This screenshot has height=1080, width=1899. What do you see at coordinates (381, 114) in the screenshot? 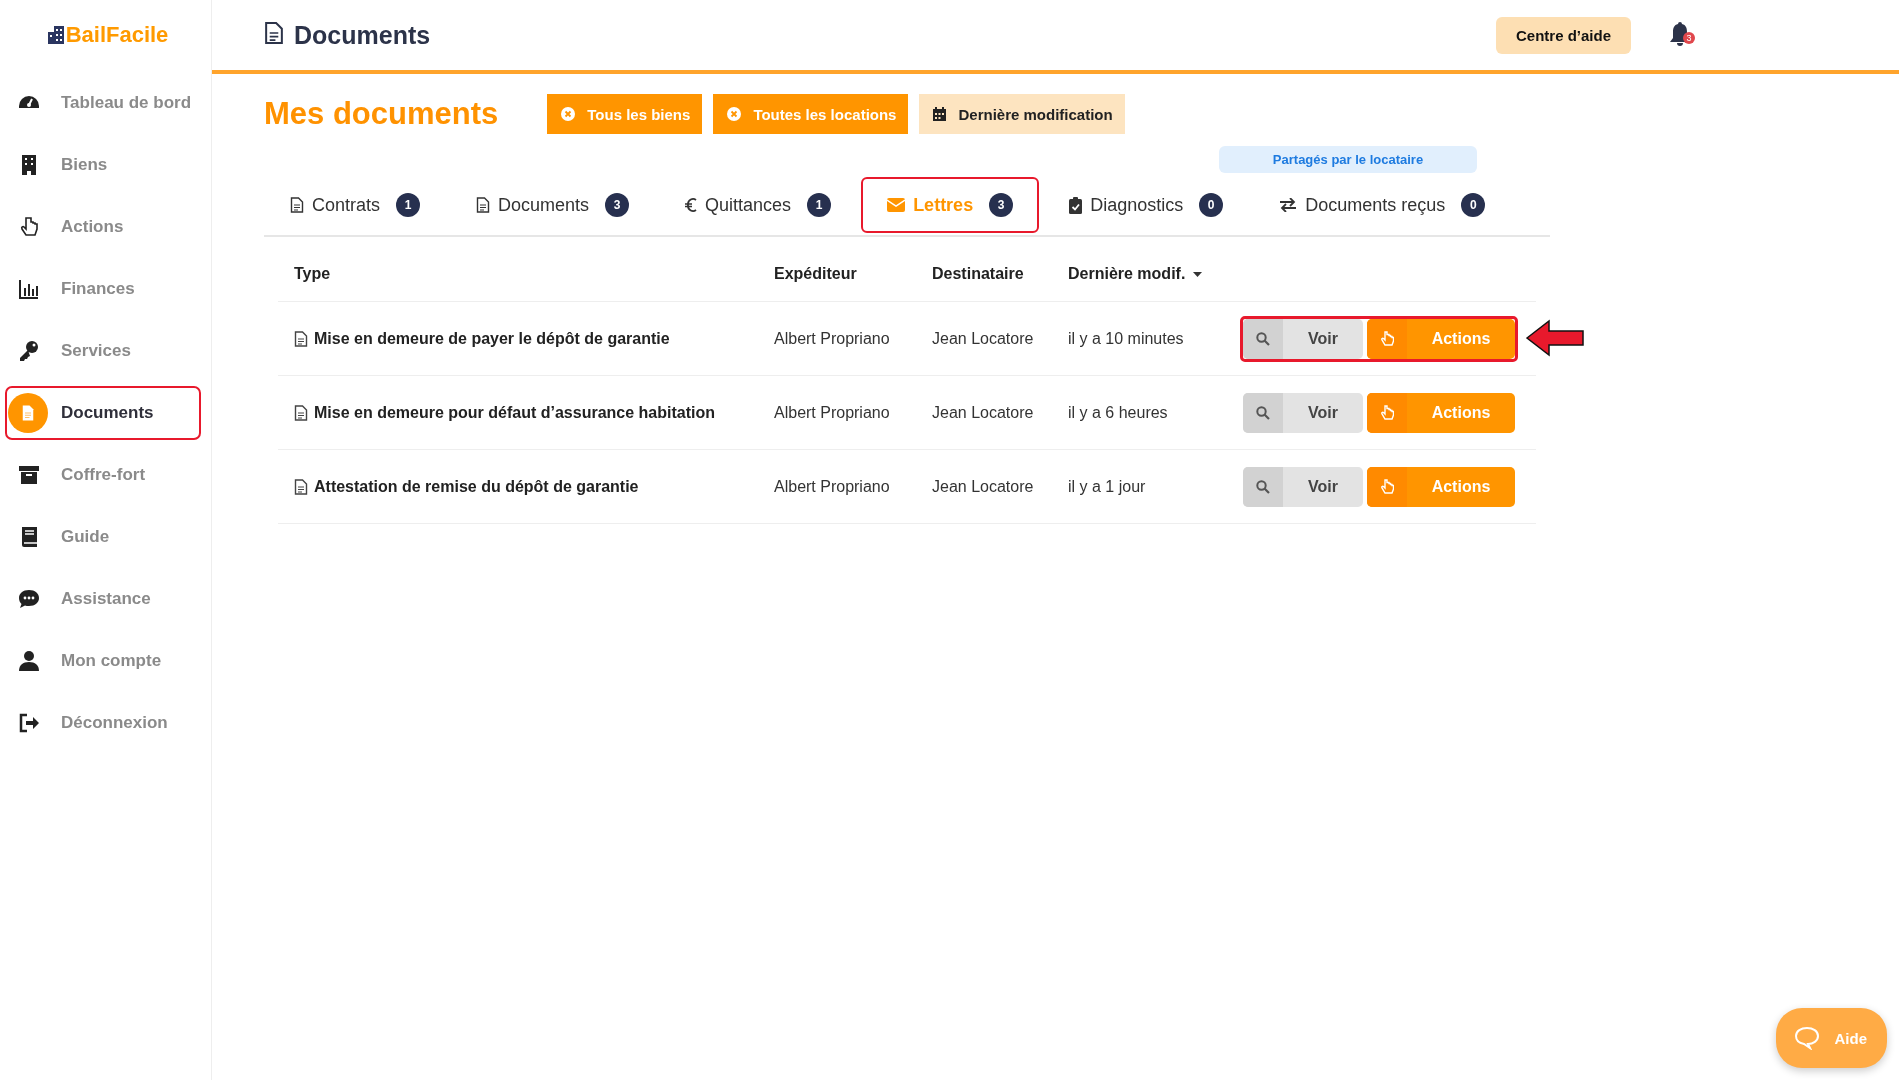
I see `page-title: Mes documents` at bounding box center [381, 114].